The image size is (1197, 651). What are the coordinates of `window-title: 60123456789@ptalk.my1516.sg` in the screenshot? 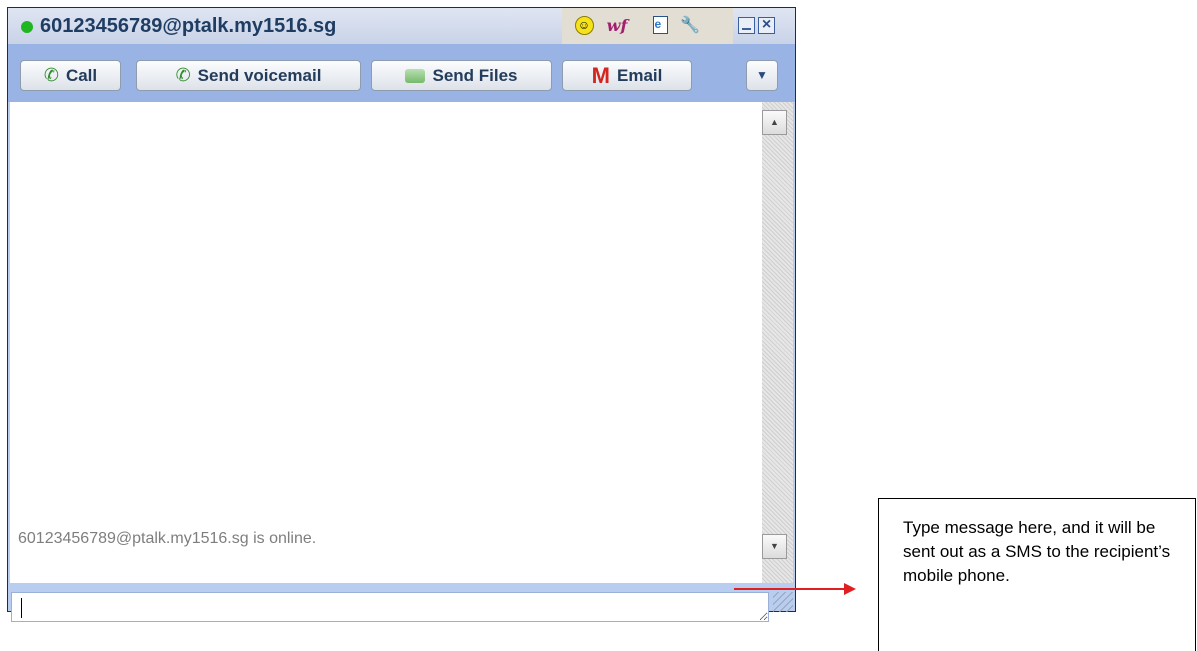 It's located at (188, 26).